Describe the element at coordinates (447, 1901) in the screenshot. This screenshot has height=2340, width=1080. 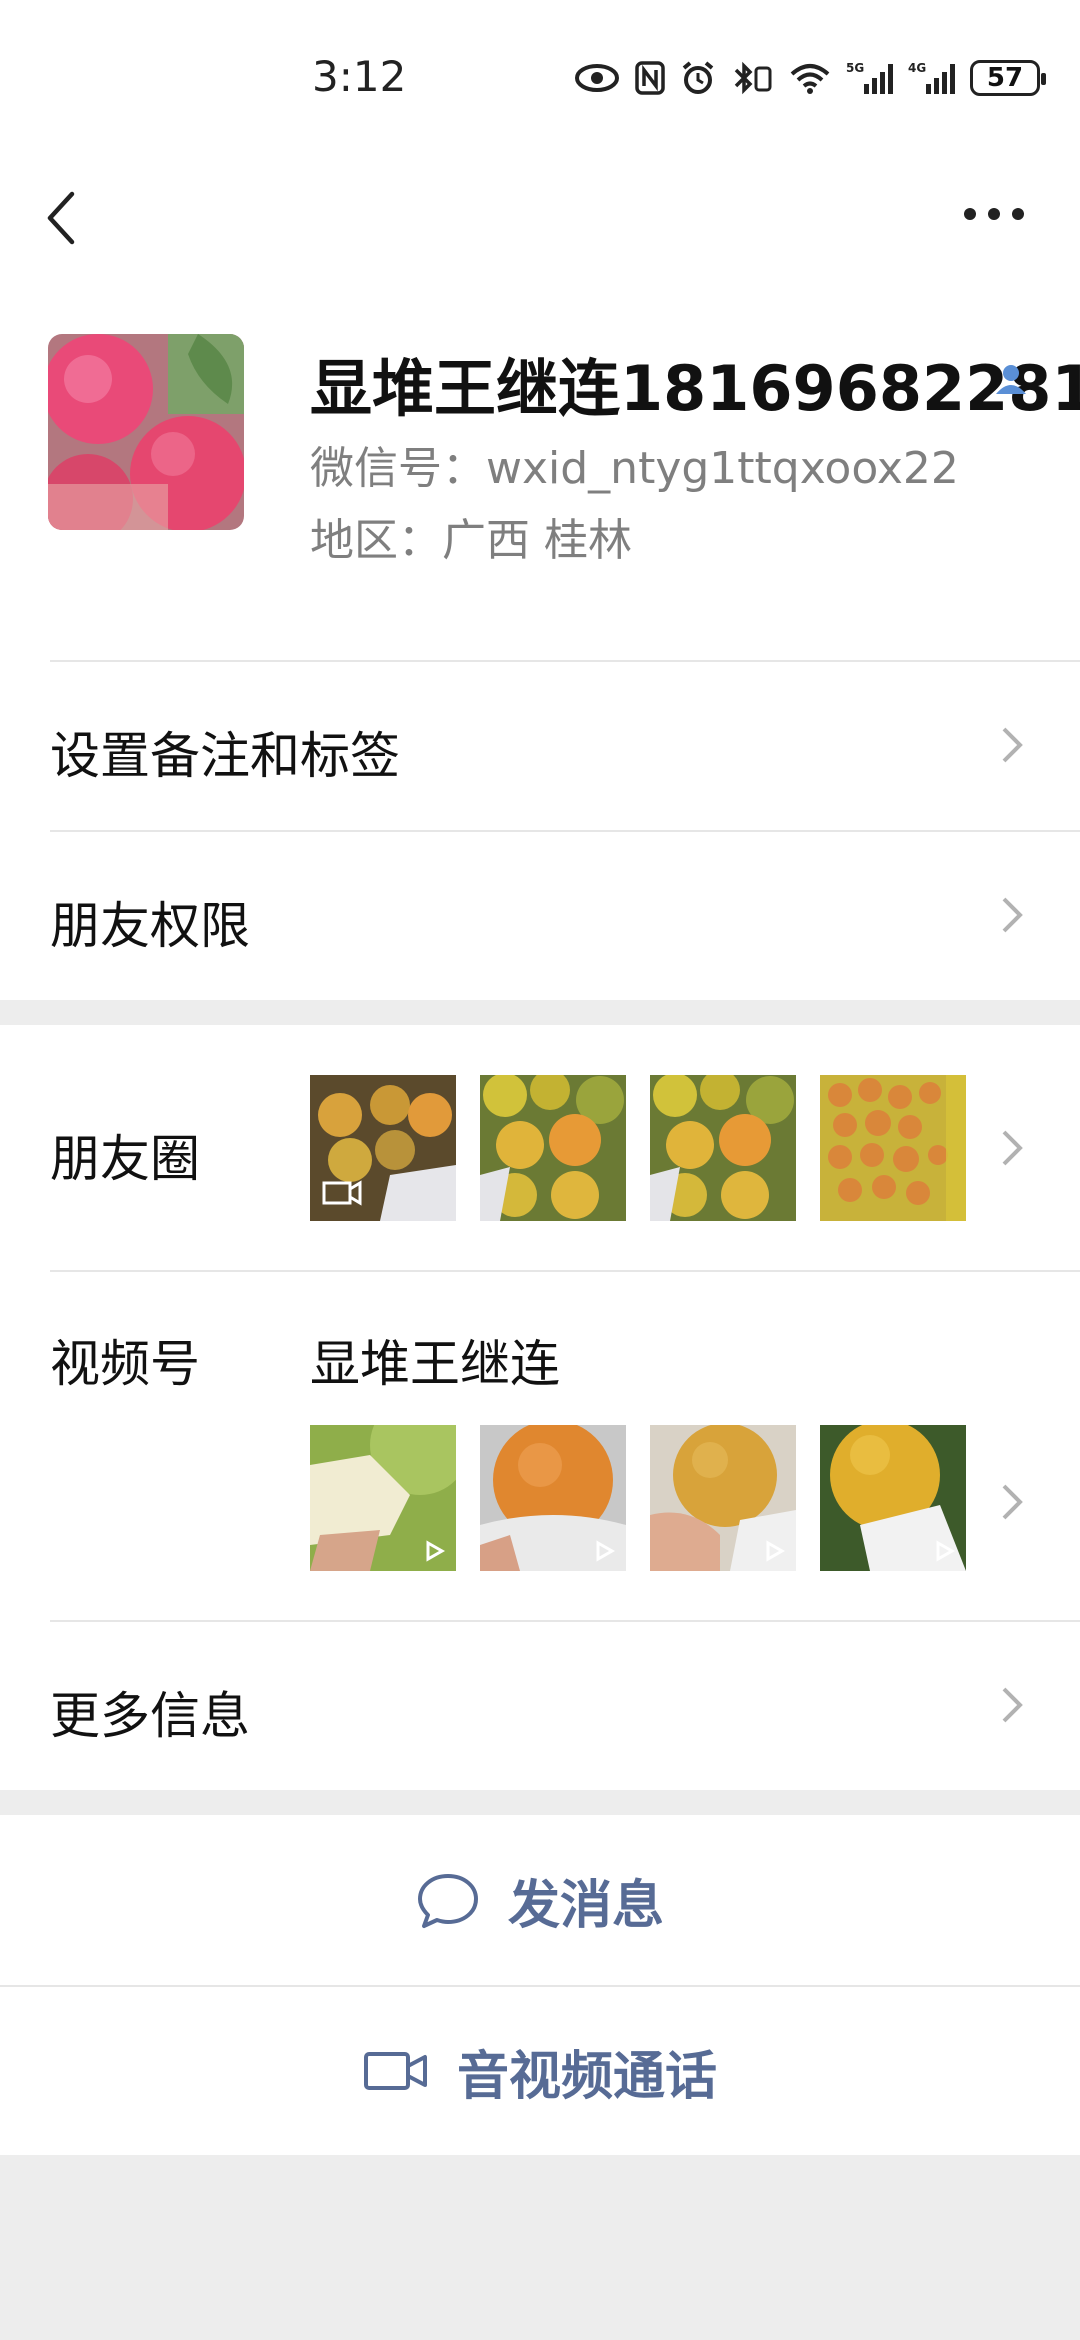
I see `chat-bubble-icon` at that location.